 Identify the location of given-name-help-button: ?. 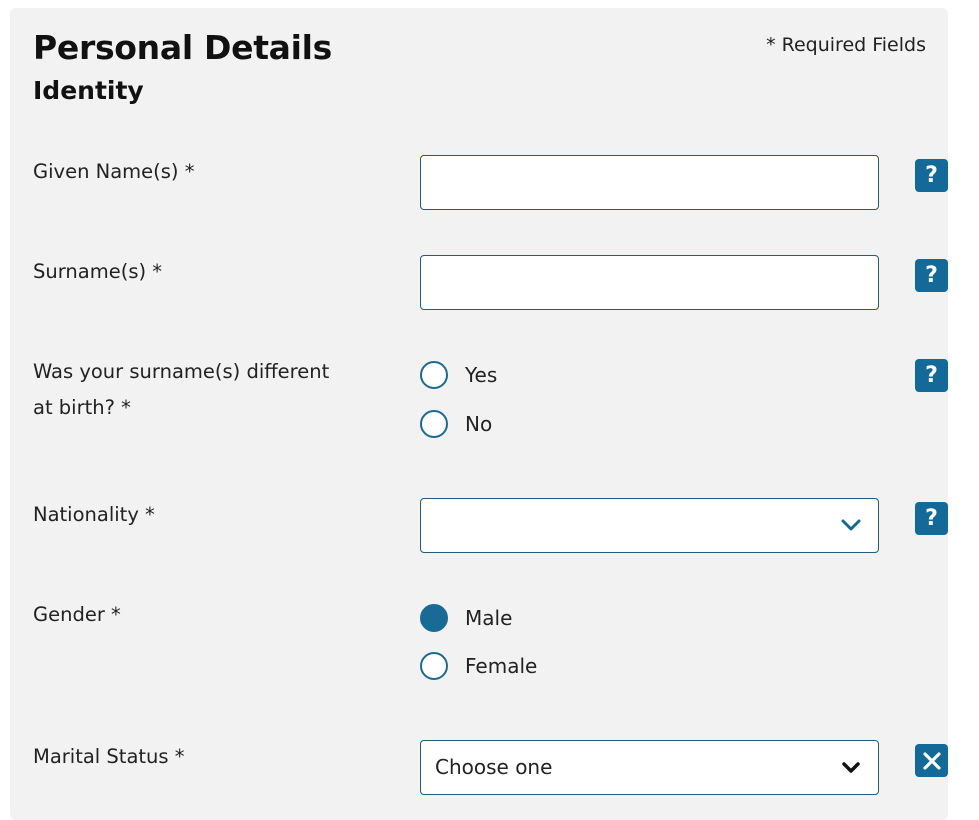
(931, 175).